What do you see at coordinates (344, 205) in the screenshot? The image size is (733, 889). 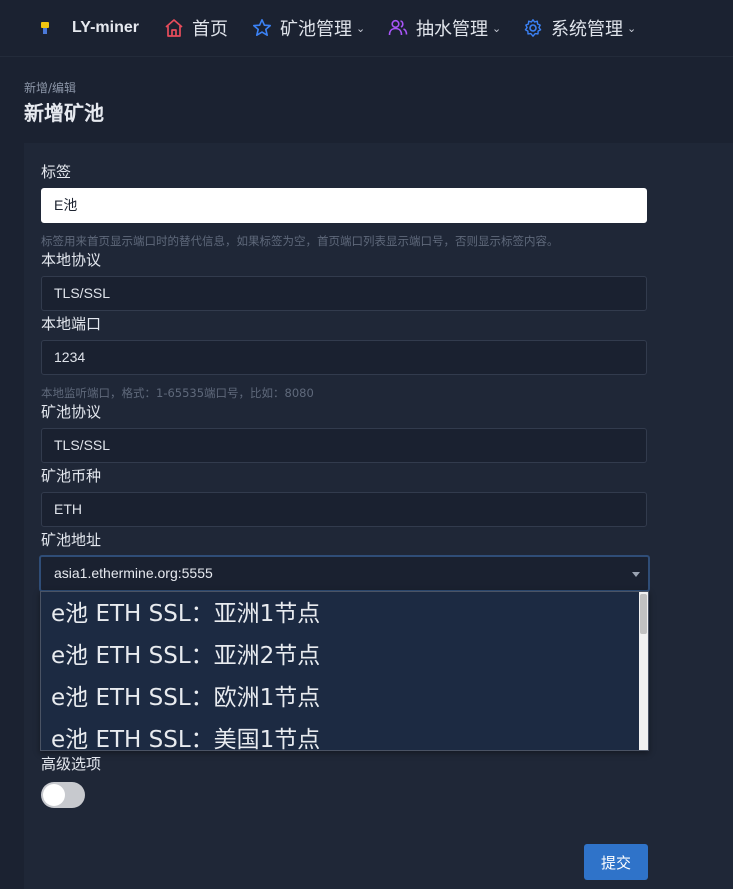 I see `tag-input: E池` at bounding box center [344, 205].